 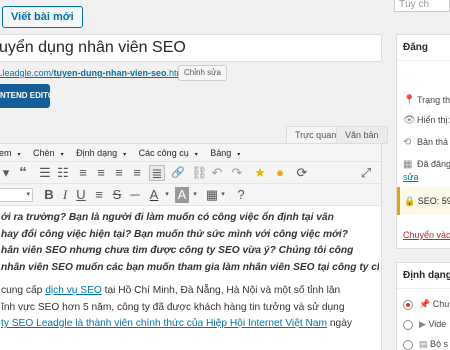 I want to click on seo-service-link: dịch vụ SEO, so click(x=73, y=290).